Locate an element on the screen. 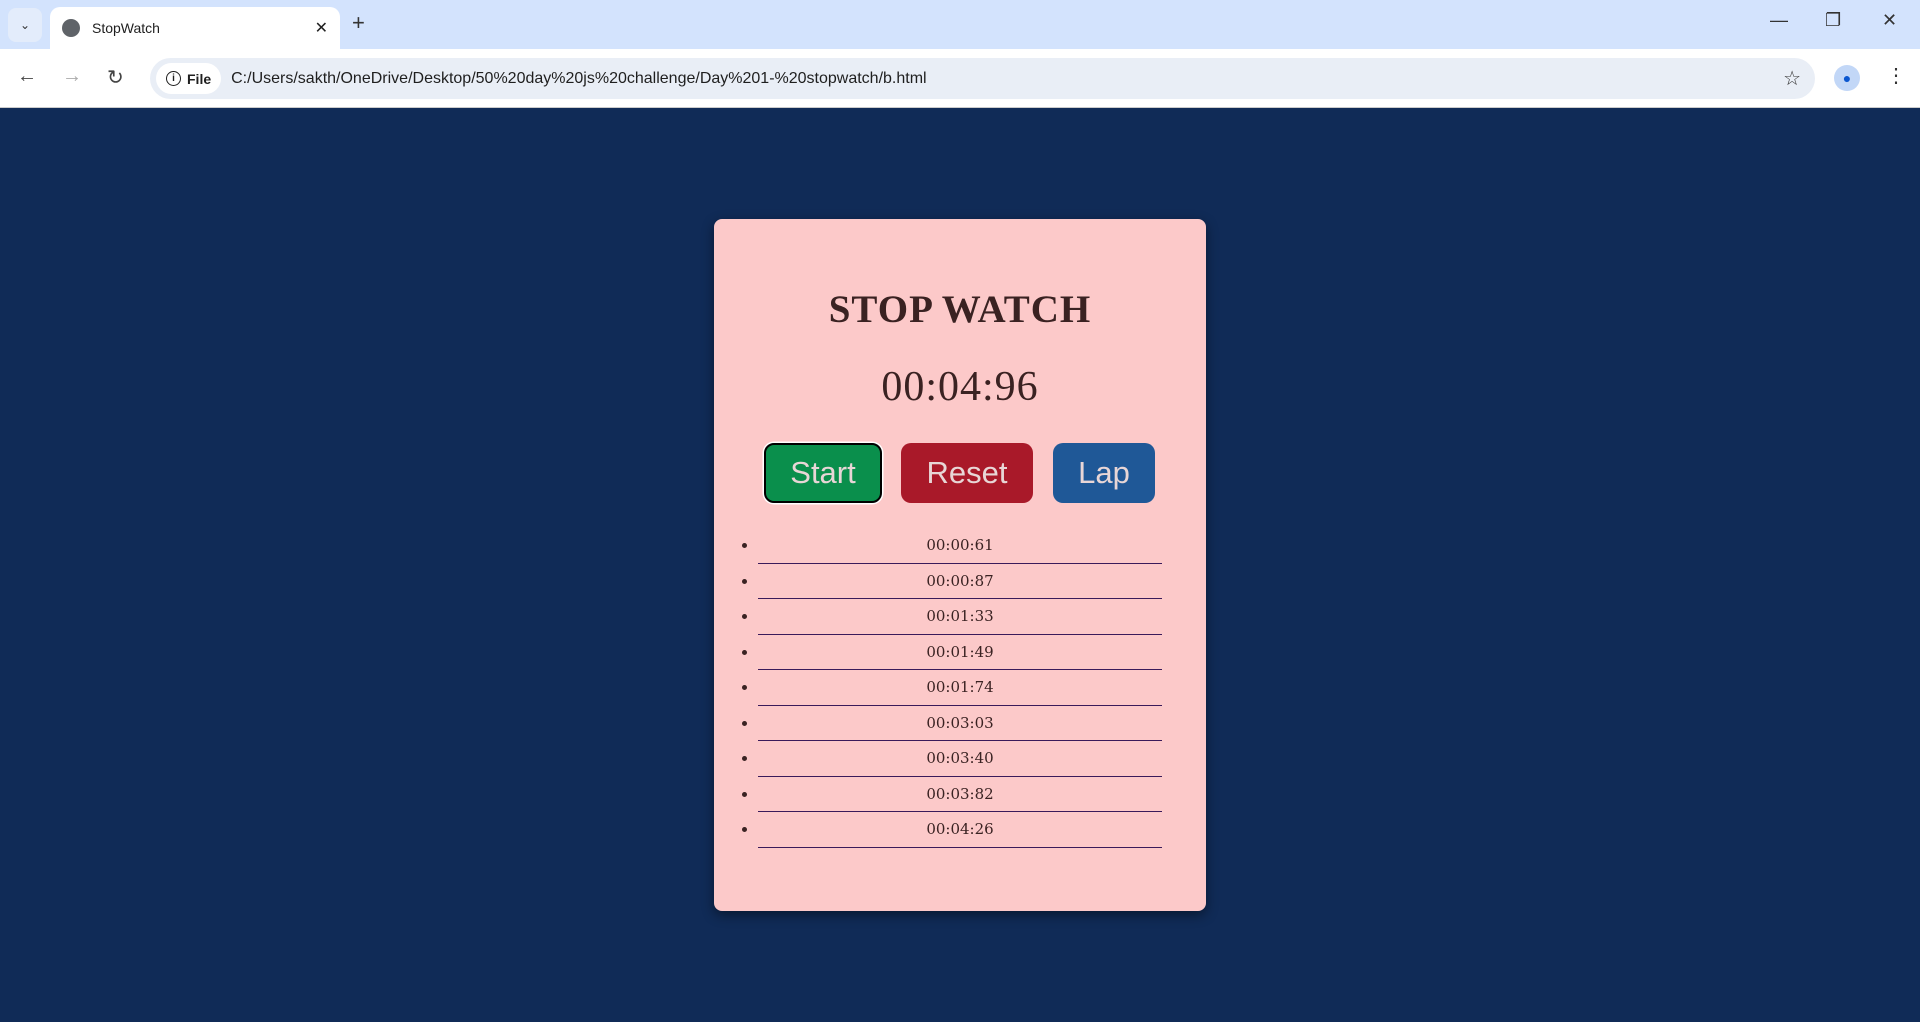 The height and width of the screenshot is (1022, 1920). tab-title: StopWatch is located at coordinates (126, 28).